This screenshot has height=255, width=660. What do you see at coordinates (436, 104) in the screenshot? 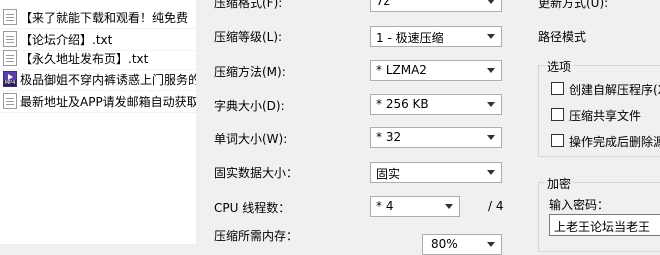
I see `dictionary-select: * 256 KB` at bounding box center [436, 104].